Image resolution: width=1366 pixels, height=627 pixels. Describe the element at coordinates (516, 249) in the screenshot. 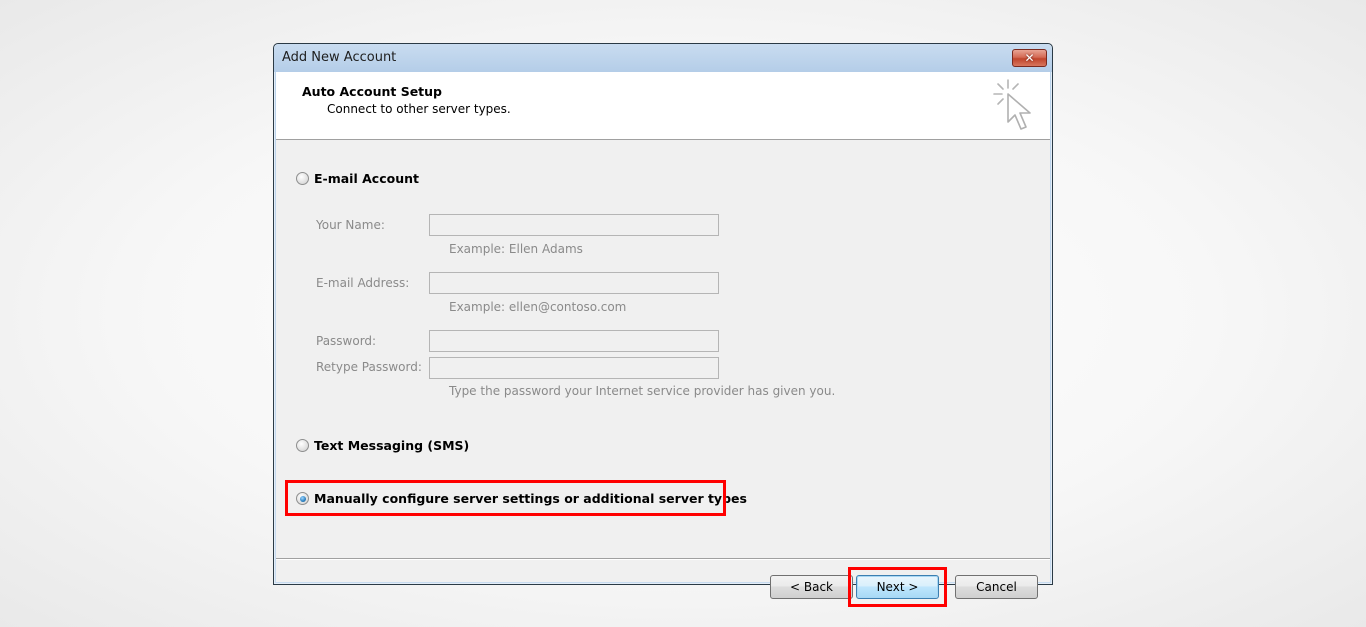

I see `your-name-hint: Example: Ellen Adams` at that location.